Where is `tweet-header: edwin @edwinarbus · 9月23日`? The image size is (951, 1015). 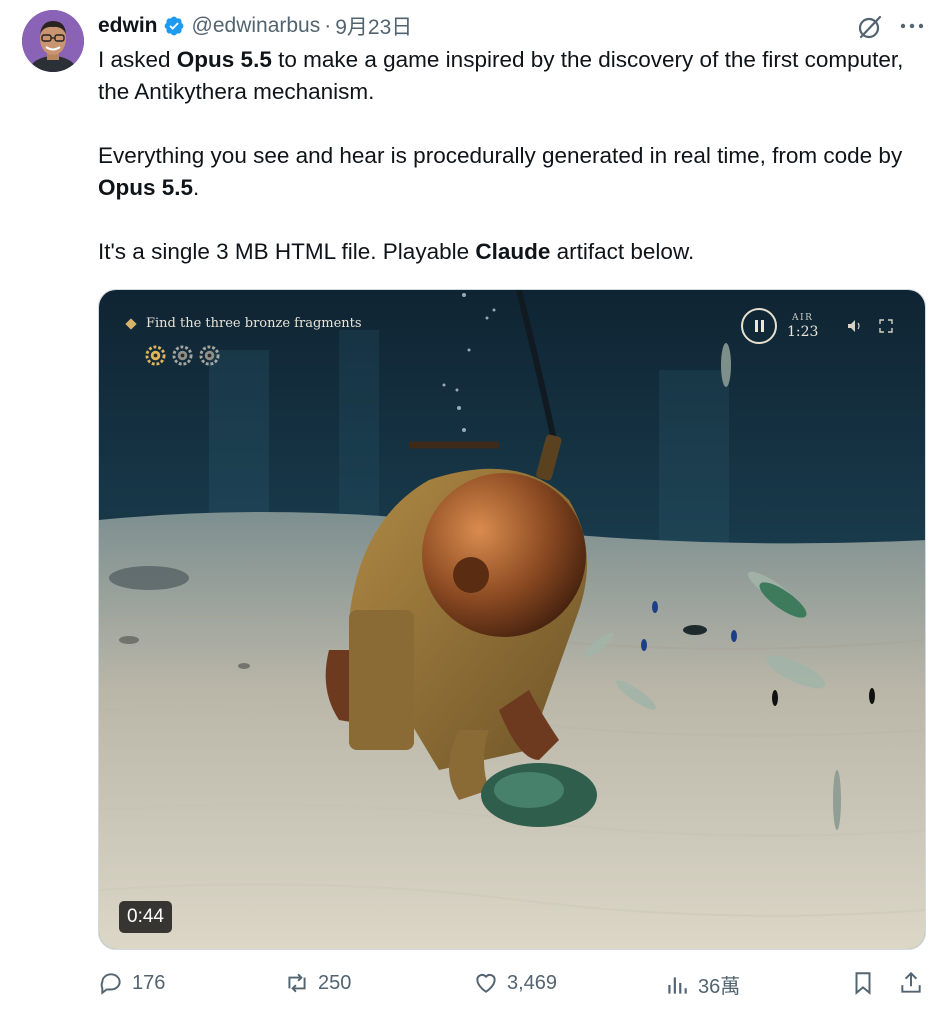
tweet-header: edwin @edwinarbus · 9月23日 is located at coordinates (255, 26).